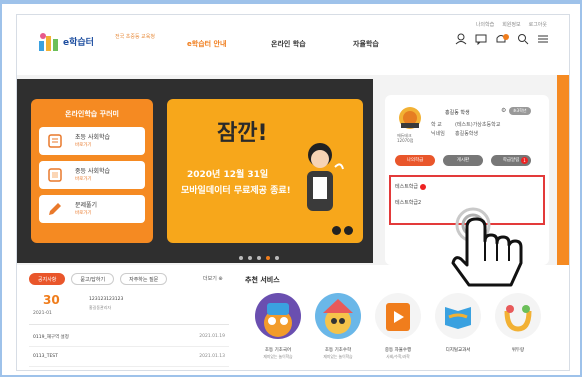  Describe the element at coordinates (220, 279) in the screenshot. I see `plus-icon: ⊕` at that location.